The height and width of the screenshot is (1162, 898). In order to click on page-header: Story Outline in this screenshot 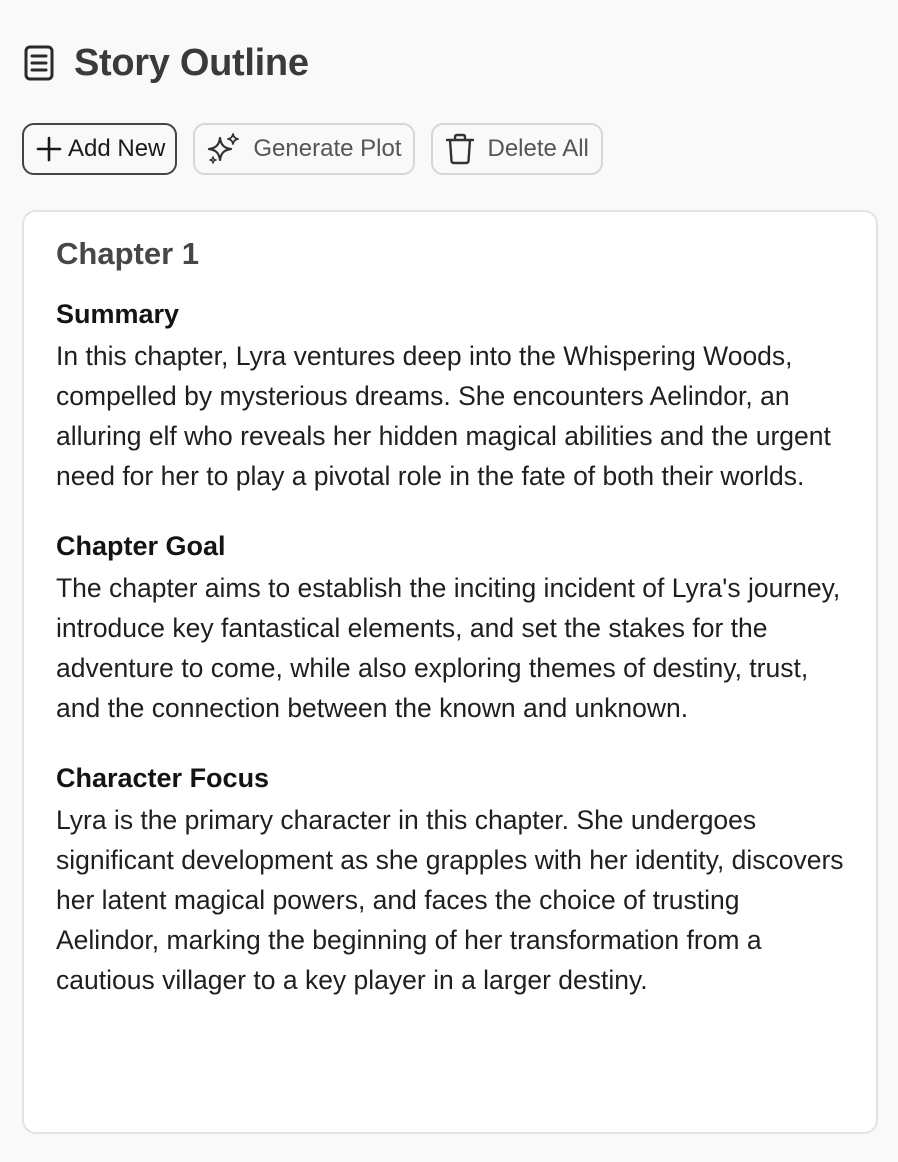, I will do `click(165, 63)`.